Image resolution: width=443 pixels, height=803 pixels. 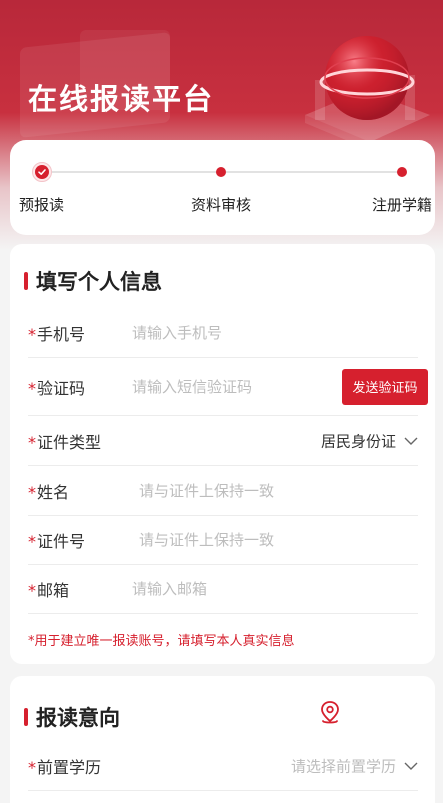 I want to click on name-label-text: 姓名, so click(x=53, y=492).